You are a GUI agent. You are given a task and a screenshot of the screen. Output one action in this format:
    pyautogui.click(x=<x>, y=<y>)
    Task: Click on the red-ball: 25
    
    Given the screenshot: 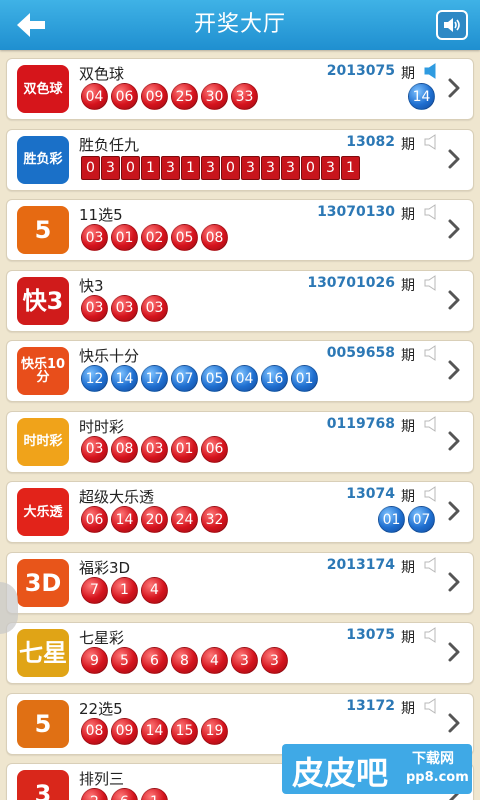 What is the action you would take?
    pyautogui.click(x=184, y=96)
    